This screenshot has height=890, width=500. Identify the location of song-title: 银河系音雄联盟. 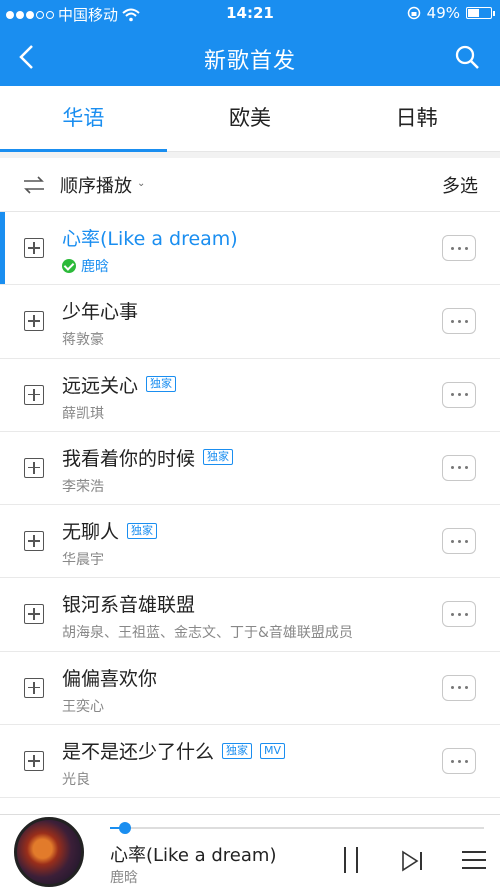
(129, 605).